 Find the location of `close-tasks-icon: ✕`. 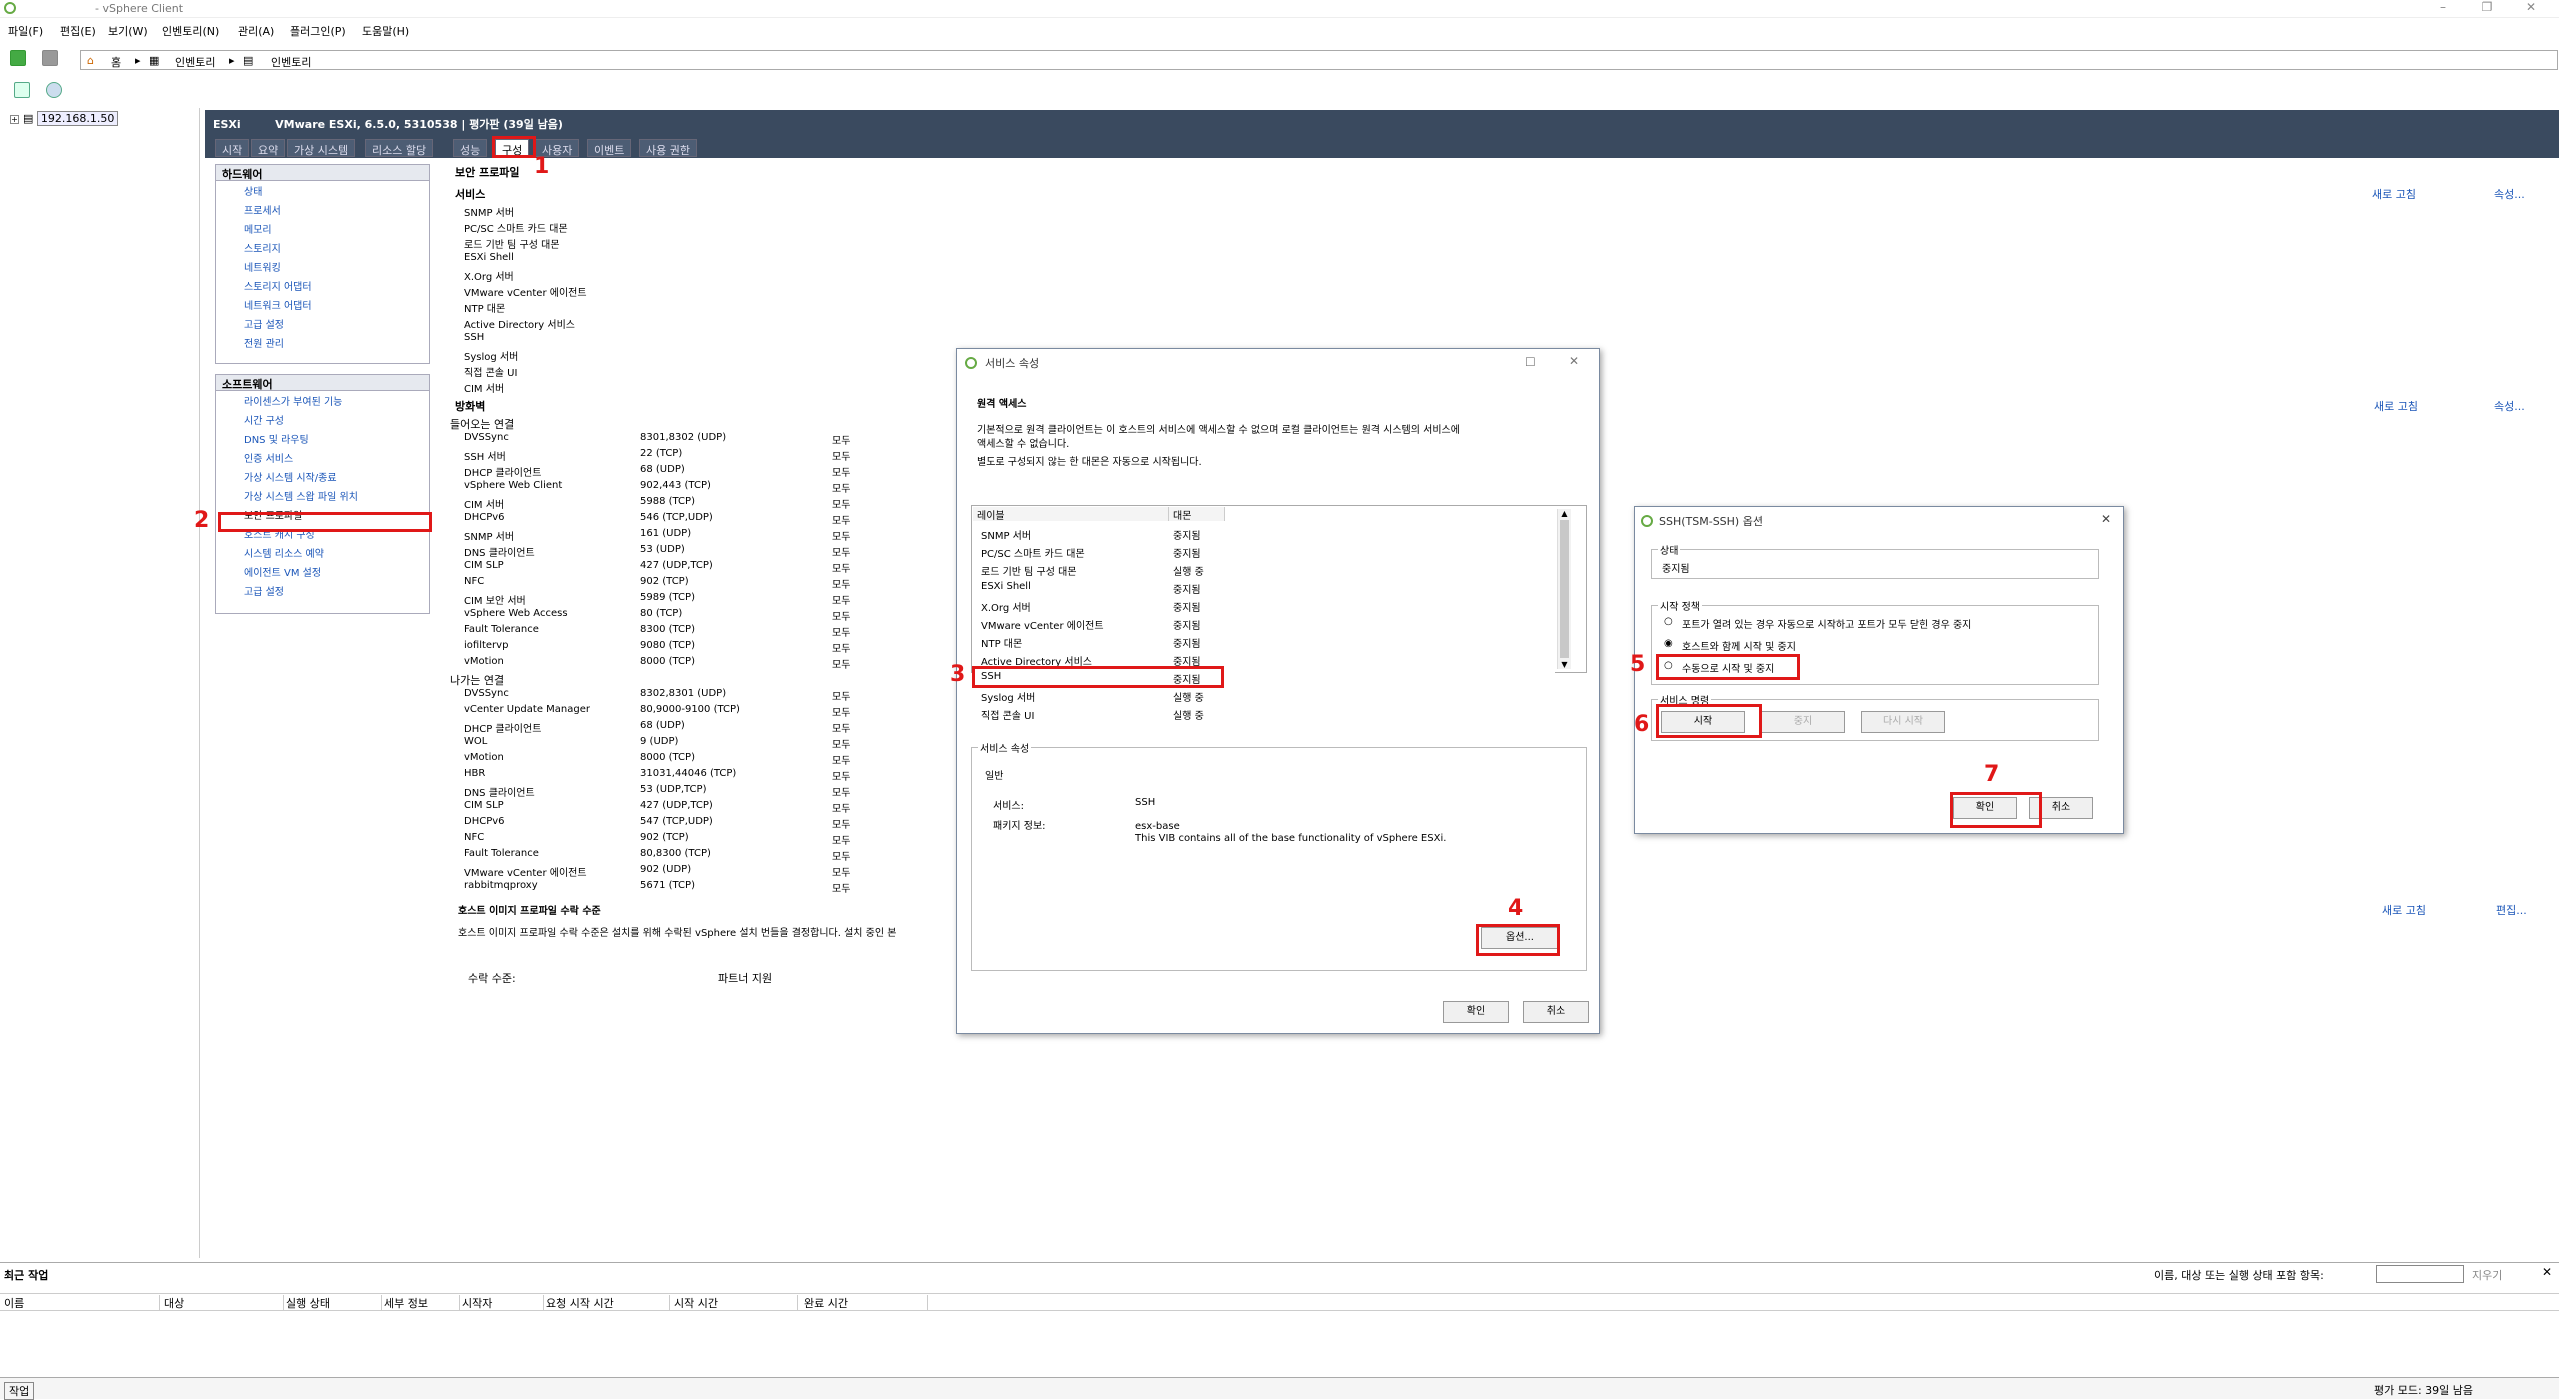

close-tasks-icon: ✕ is located at coordinates (2547, 1272).